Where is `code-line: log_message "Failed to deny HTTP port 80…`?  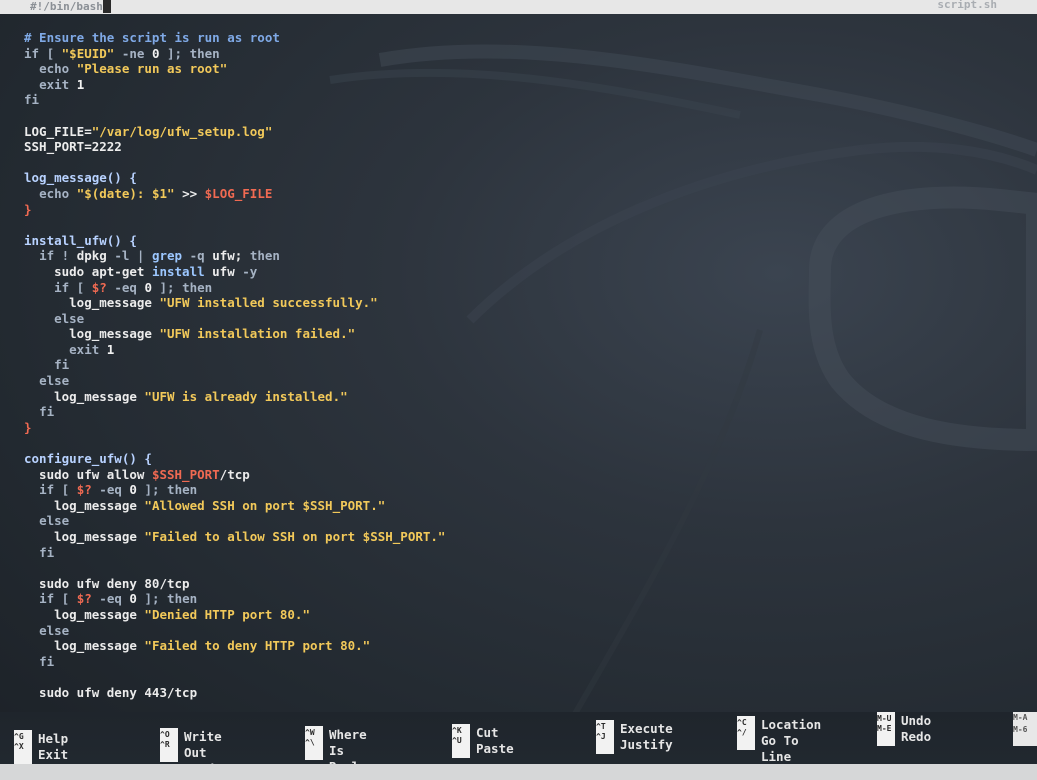 code-line: log_message "Failed to deny HTTP port 80… is located at coordinates (234, 646).